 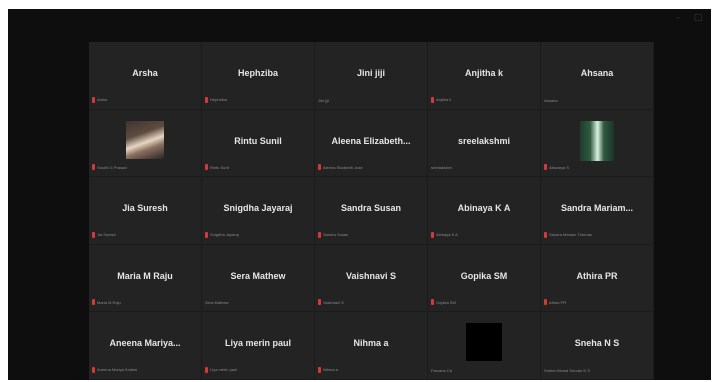 I want to click on participant-small-name: Sandra Susan, so click(x=336, y=235).